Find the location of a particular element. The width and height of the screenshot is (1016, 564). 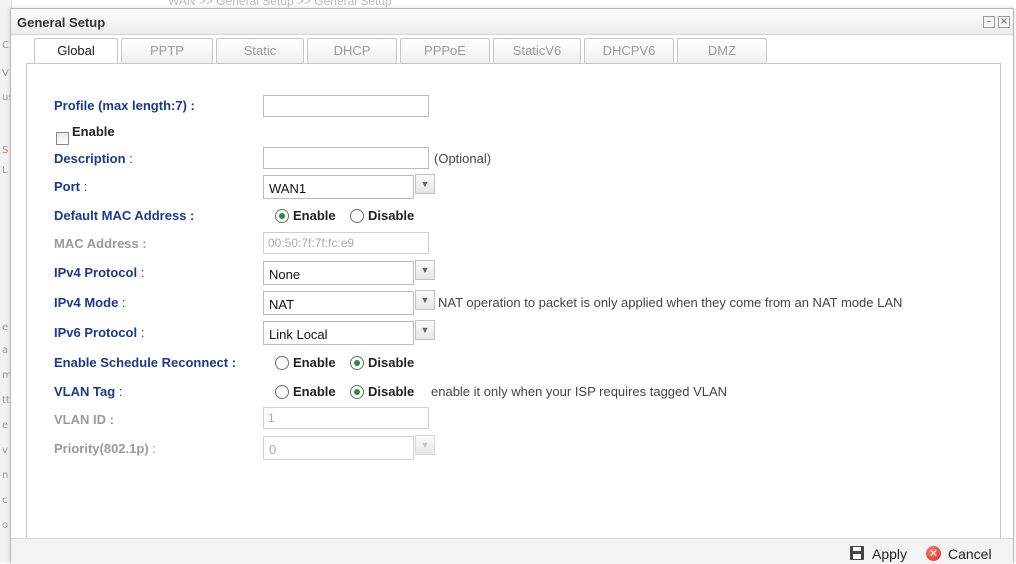

profile-label: Profile (max length:7) : is located at coordinates (124, 105).